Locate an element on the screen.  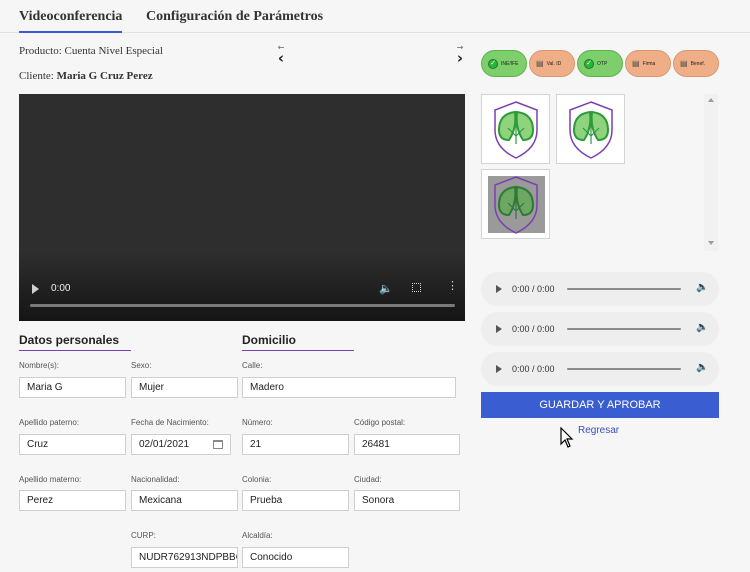
previous-nav: ← ‹ is located at coordinates (281, 55).